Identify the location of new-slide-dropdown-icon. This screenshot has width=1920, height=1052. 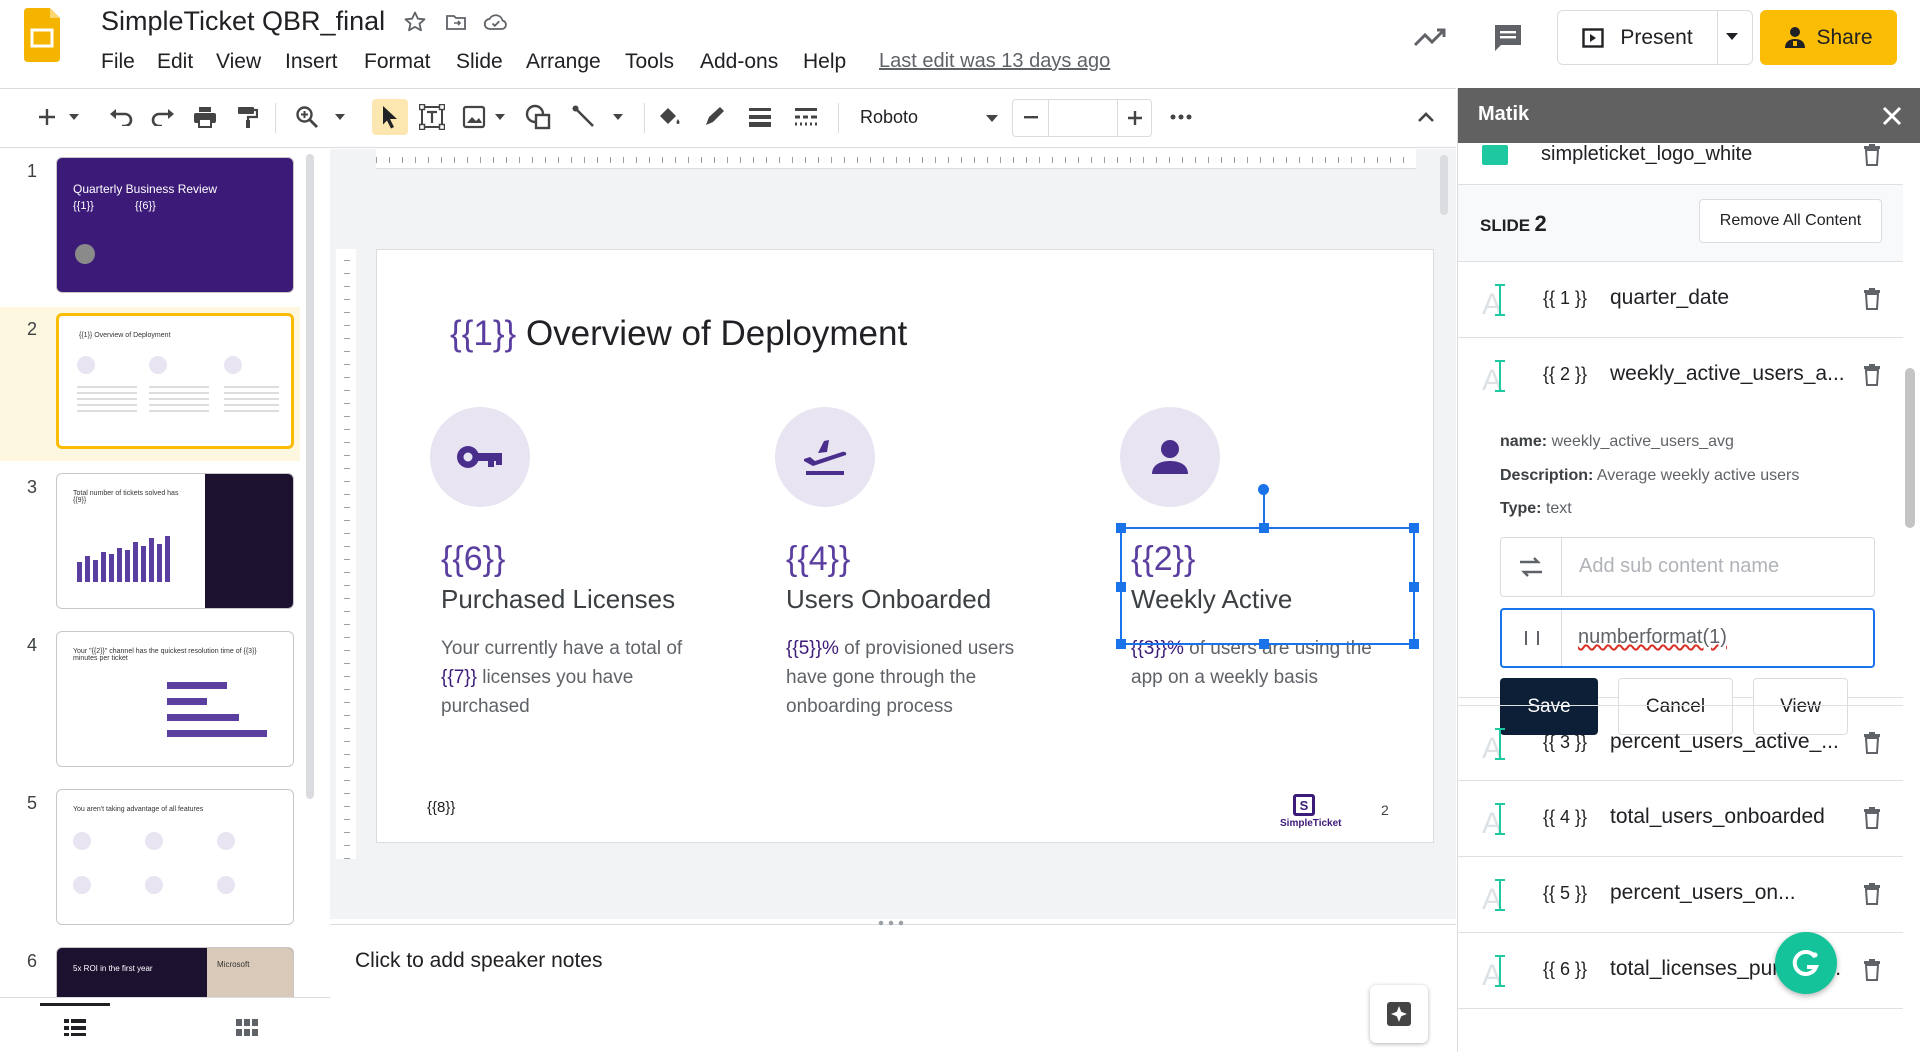
(74, 117).